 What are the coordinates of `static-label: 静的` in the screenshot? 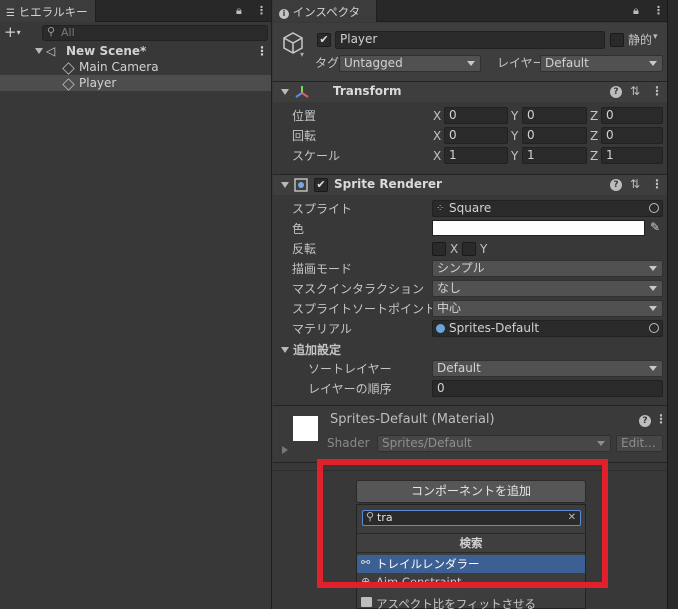 It's located at (640, 40).